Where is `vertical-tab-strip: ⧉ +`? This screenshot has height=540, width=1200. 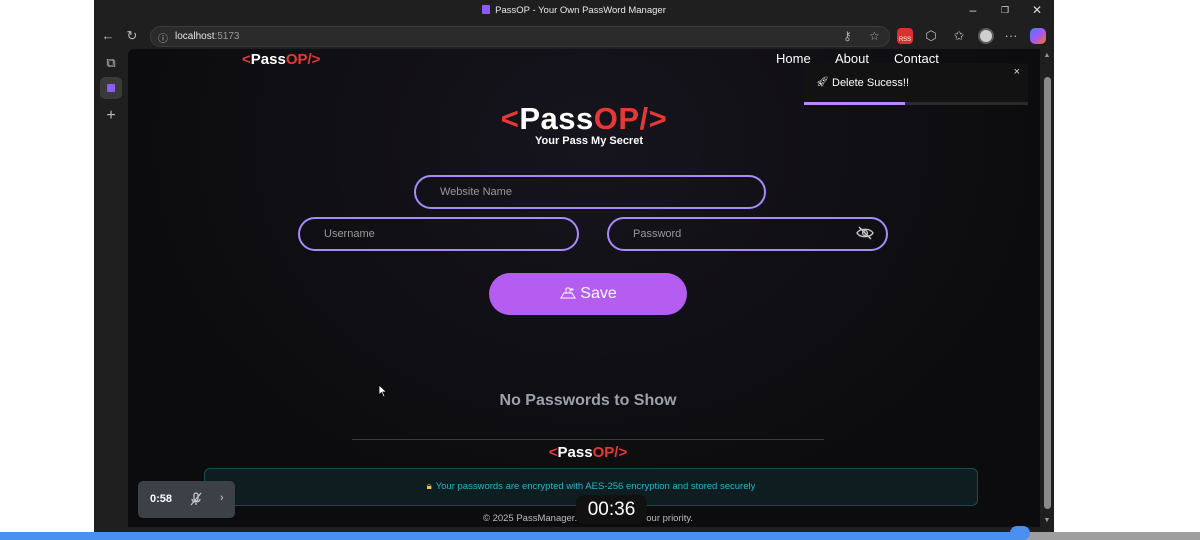
vertical-tab-strip: ⧉ + is located at coordinates (111, 294).